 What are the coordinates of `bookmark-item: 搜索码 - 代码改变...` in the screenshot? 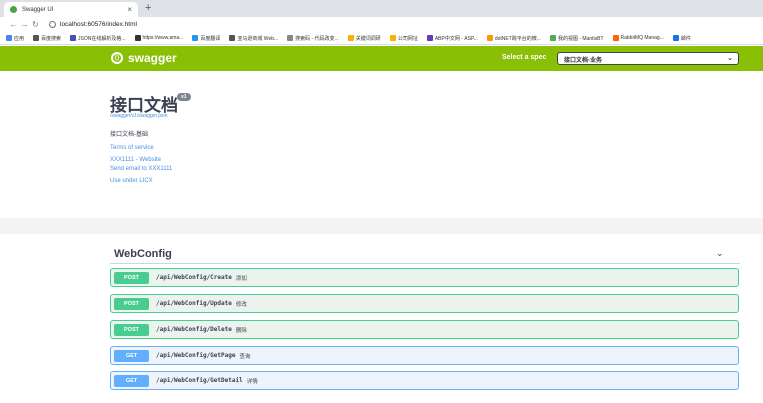 It's located at (313, 38).